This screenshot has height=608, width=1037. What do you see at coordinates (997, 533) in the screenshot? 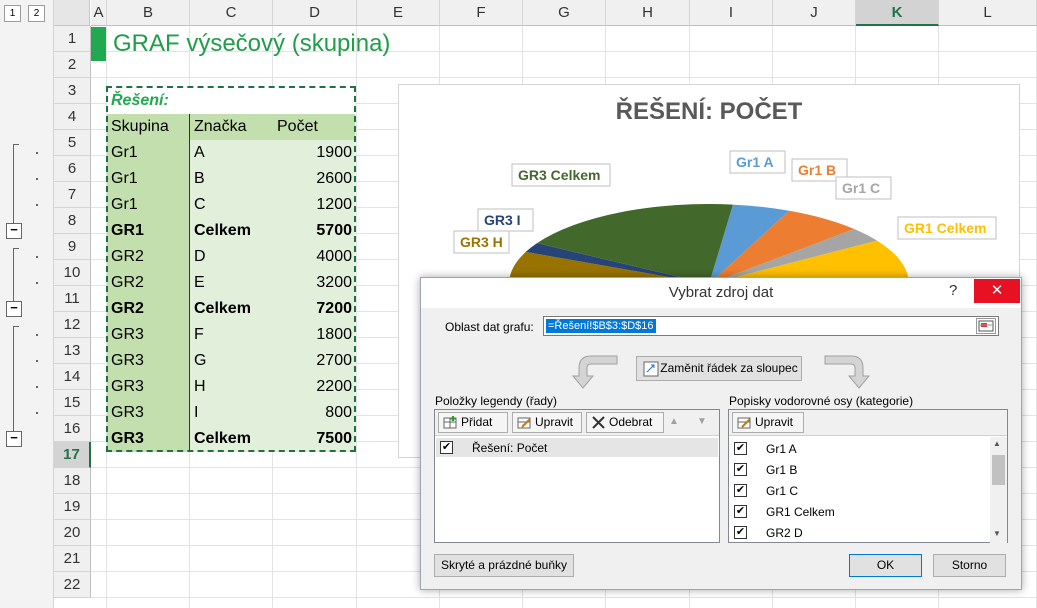
I see `scroll-down-arrow-icon: ▼` at bounding box center [997, 533].